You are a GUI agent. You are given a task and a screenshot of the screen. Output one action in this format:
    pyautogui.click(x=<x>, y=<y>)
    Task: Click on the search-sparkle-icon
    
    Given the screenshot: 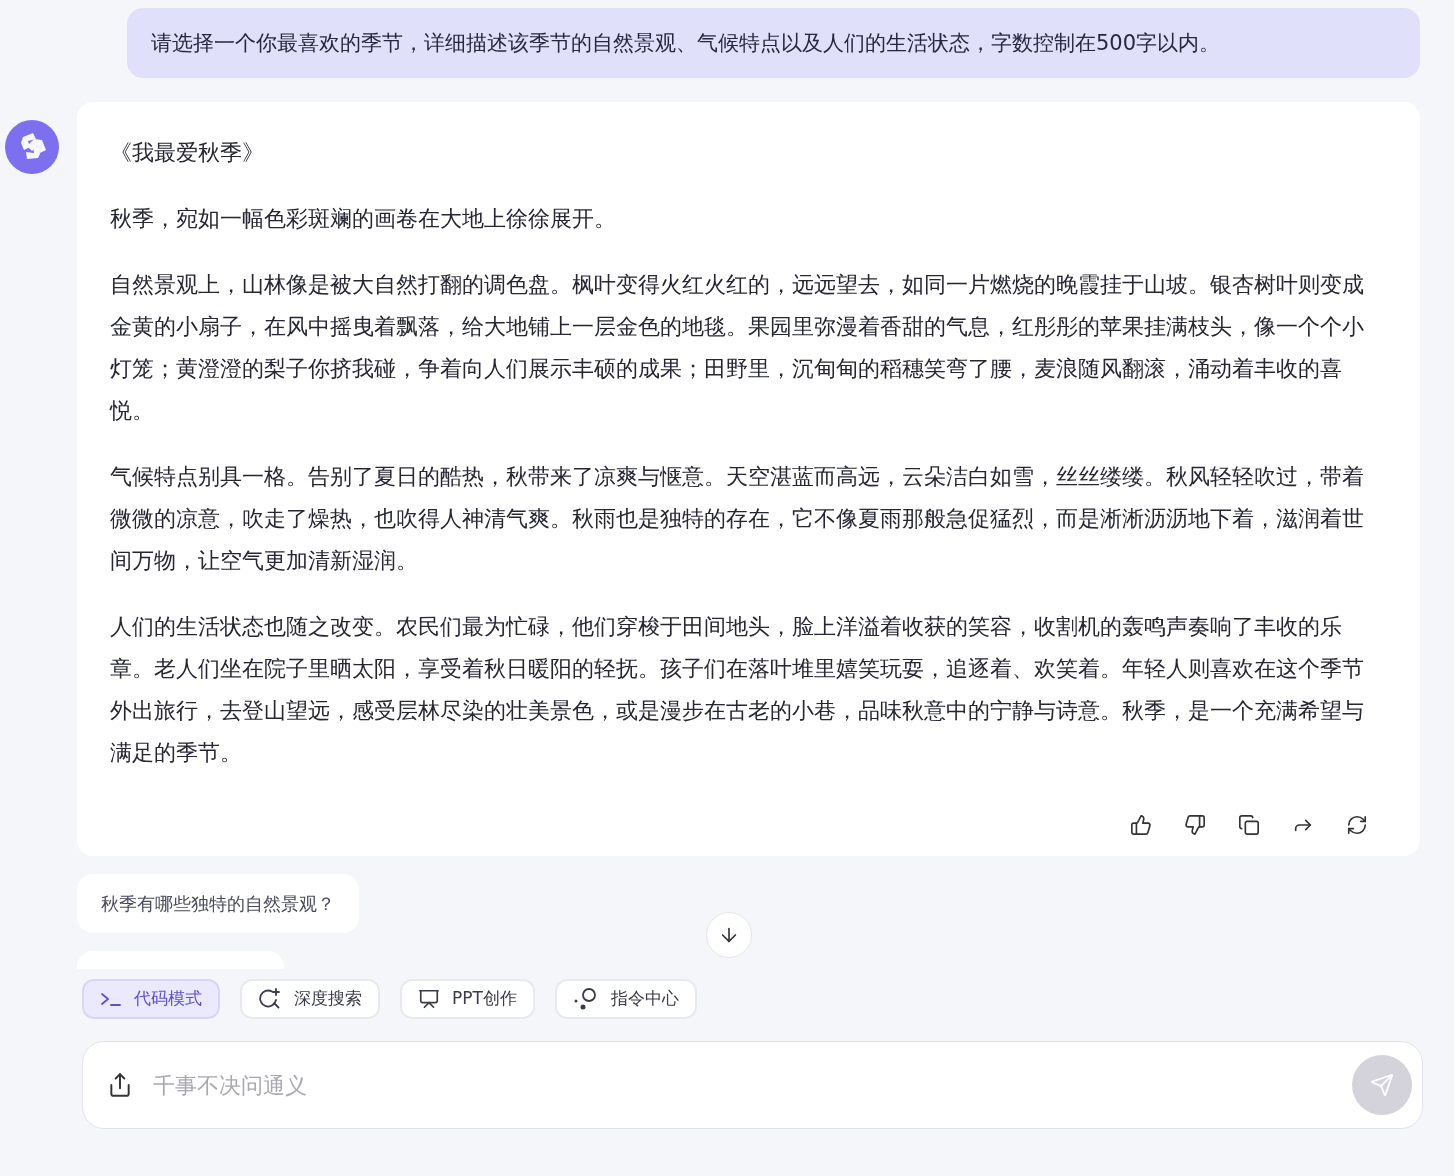 What is the action you would take?
    pyautogui.click(x=270, y=999)
    